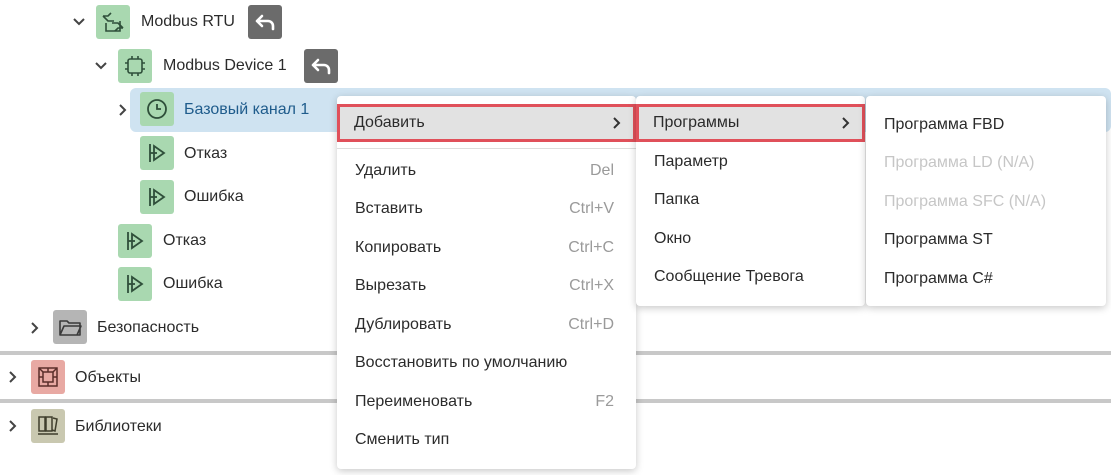  I want to click on menu-item-rename: Переименовать F2, so click(486, 402).